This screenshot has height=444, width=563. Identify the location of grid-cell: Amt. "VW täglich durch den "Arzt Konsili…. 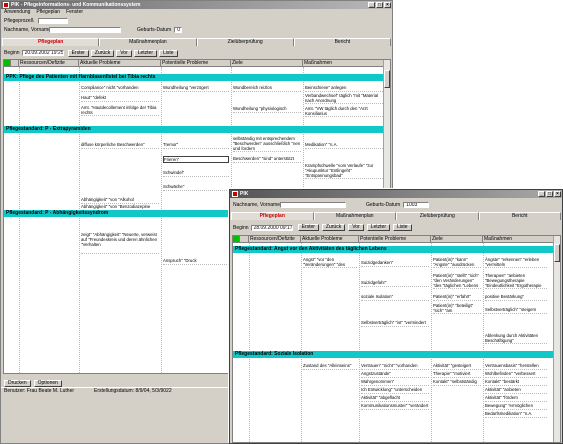
(344, 111).